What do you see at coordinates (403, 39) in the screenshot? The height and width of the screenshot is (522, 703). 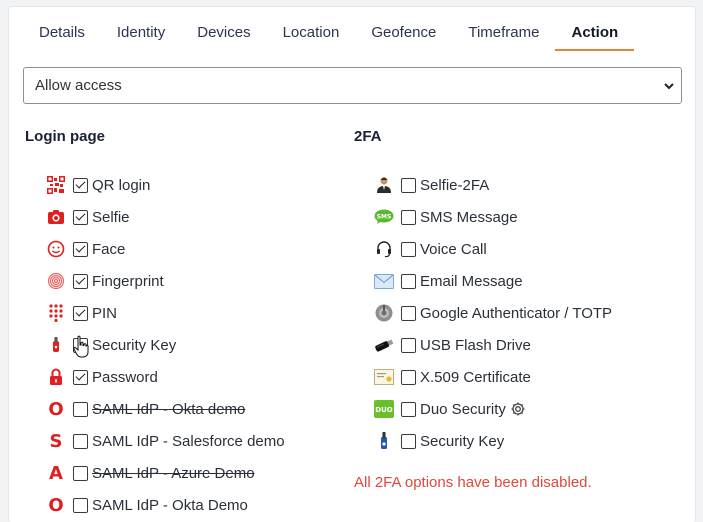 I see `tab-geofence: Geofence` at bounding box center [403, 39].